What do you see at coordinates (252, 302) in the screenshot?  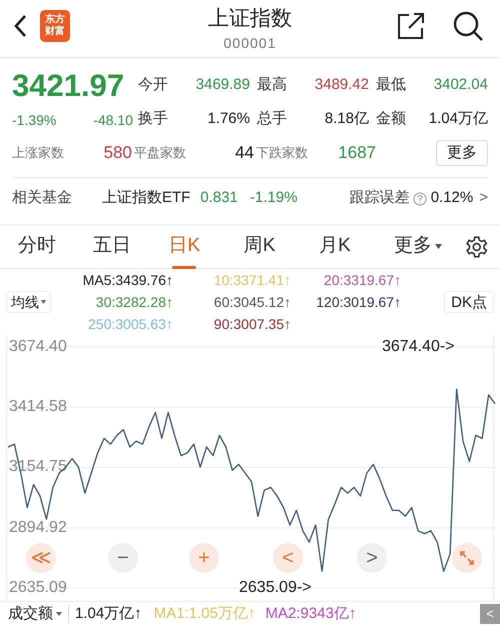 I see `ma-value: 60:3045.12↑` at bounding box center [252, 302].